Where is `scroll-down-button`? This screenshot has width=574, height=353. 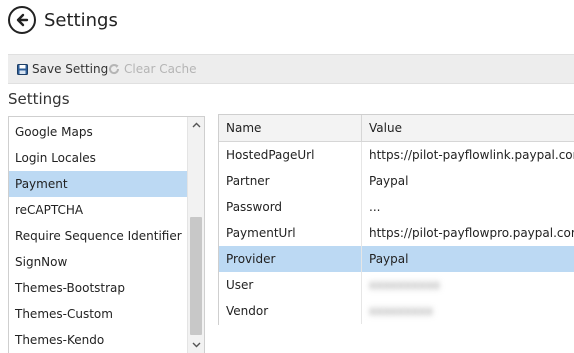 scroll-down-button is located at coordinates (196, 345).